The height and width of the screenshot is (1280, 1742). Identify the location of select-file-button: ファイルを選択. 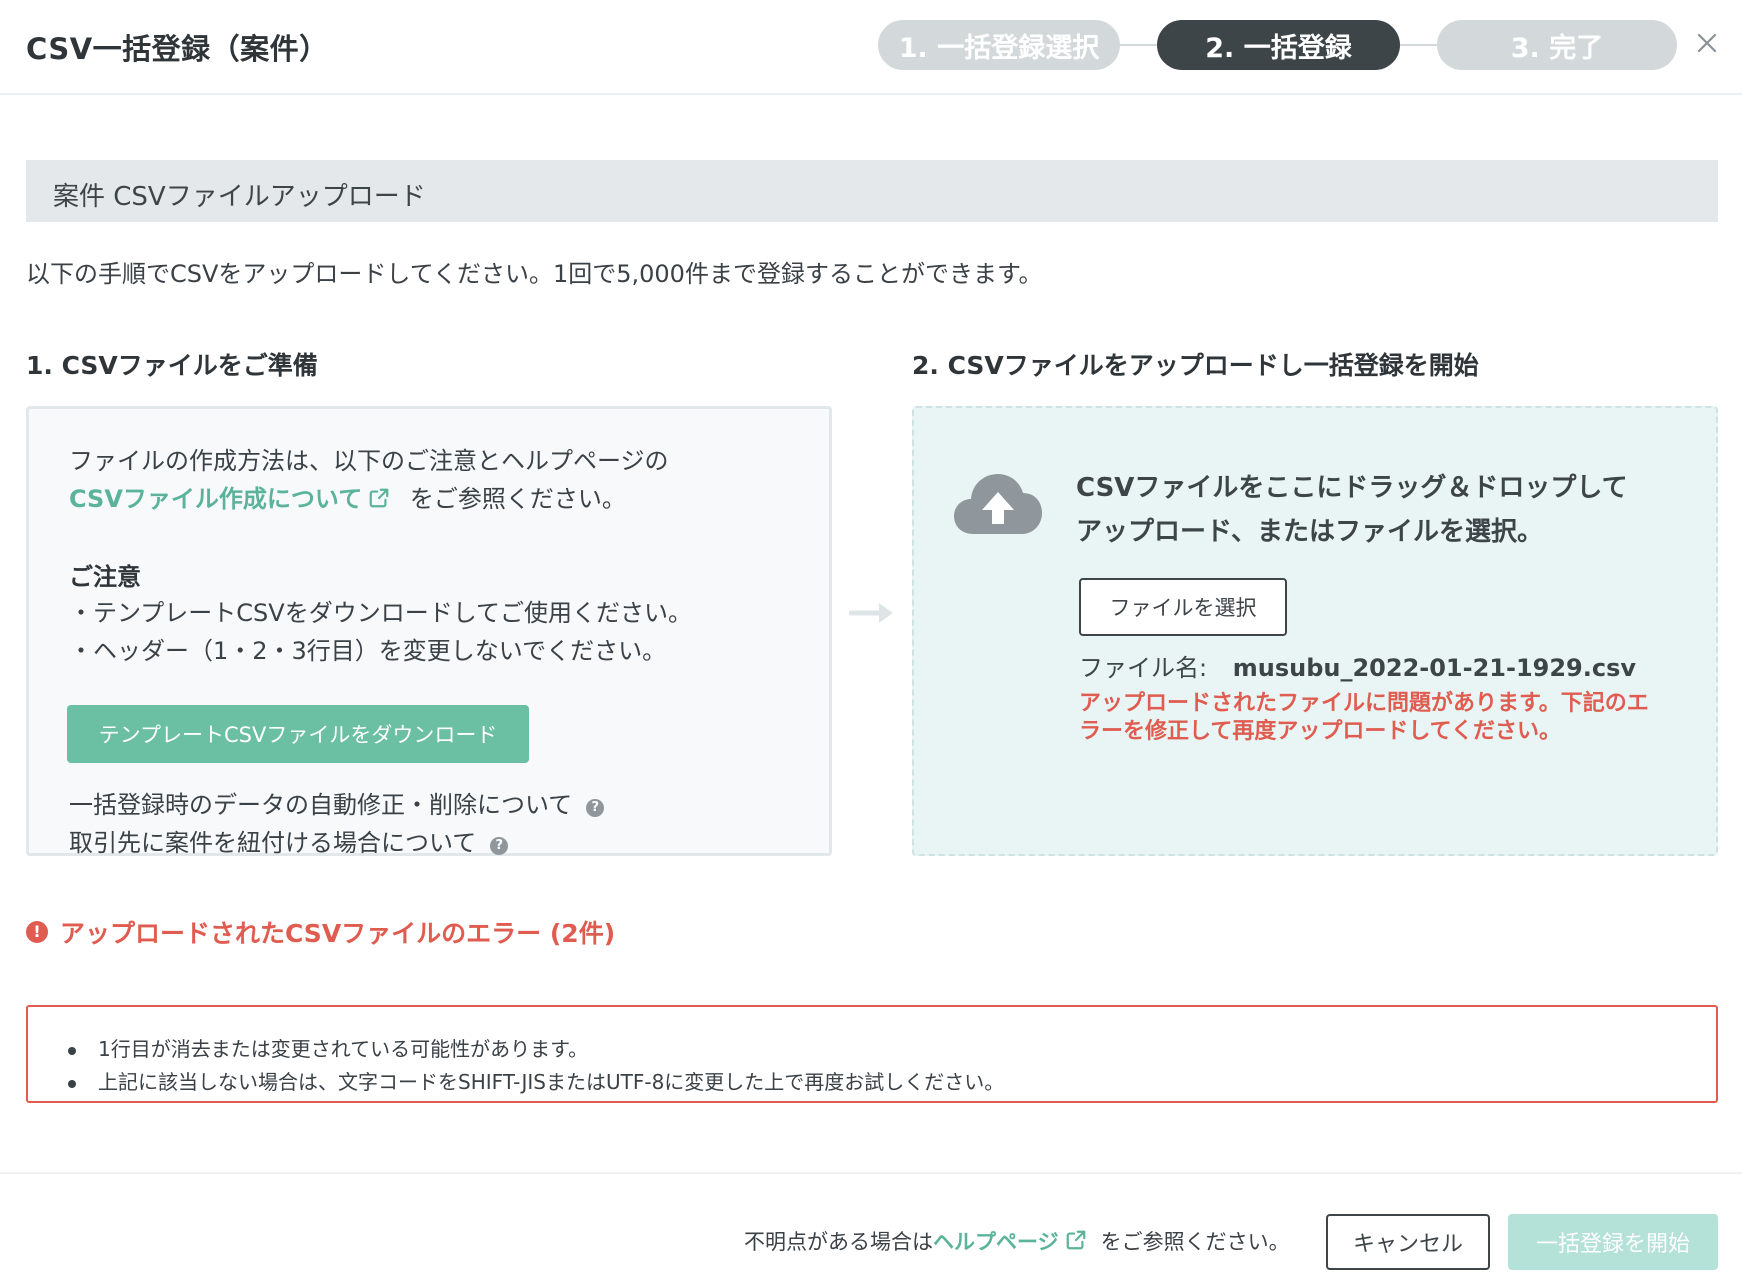
(1183, 607).